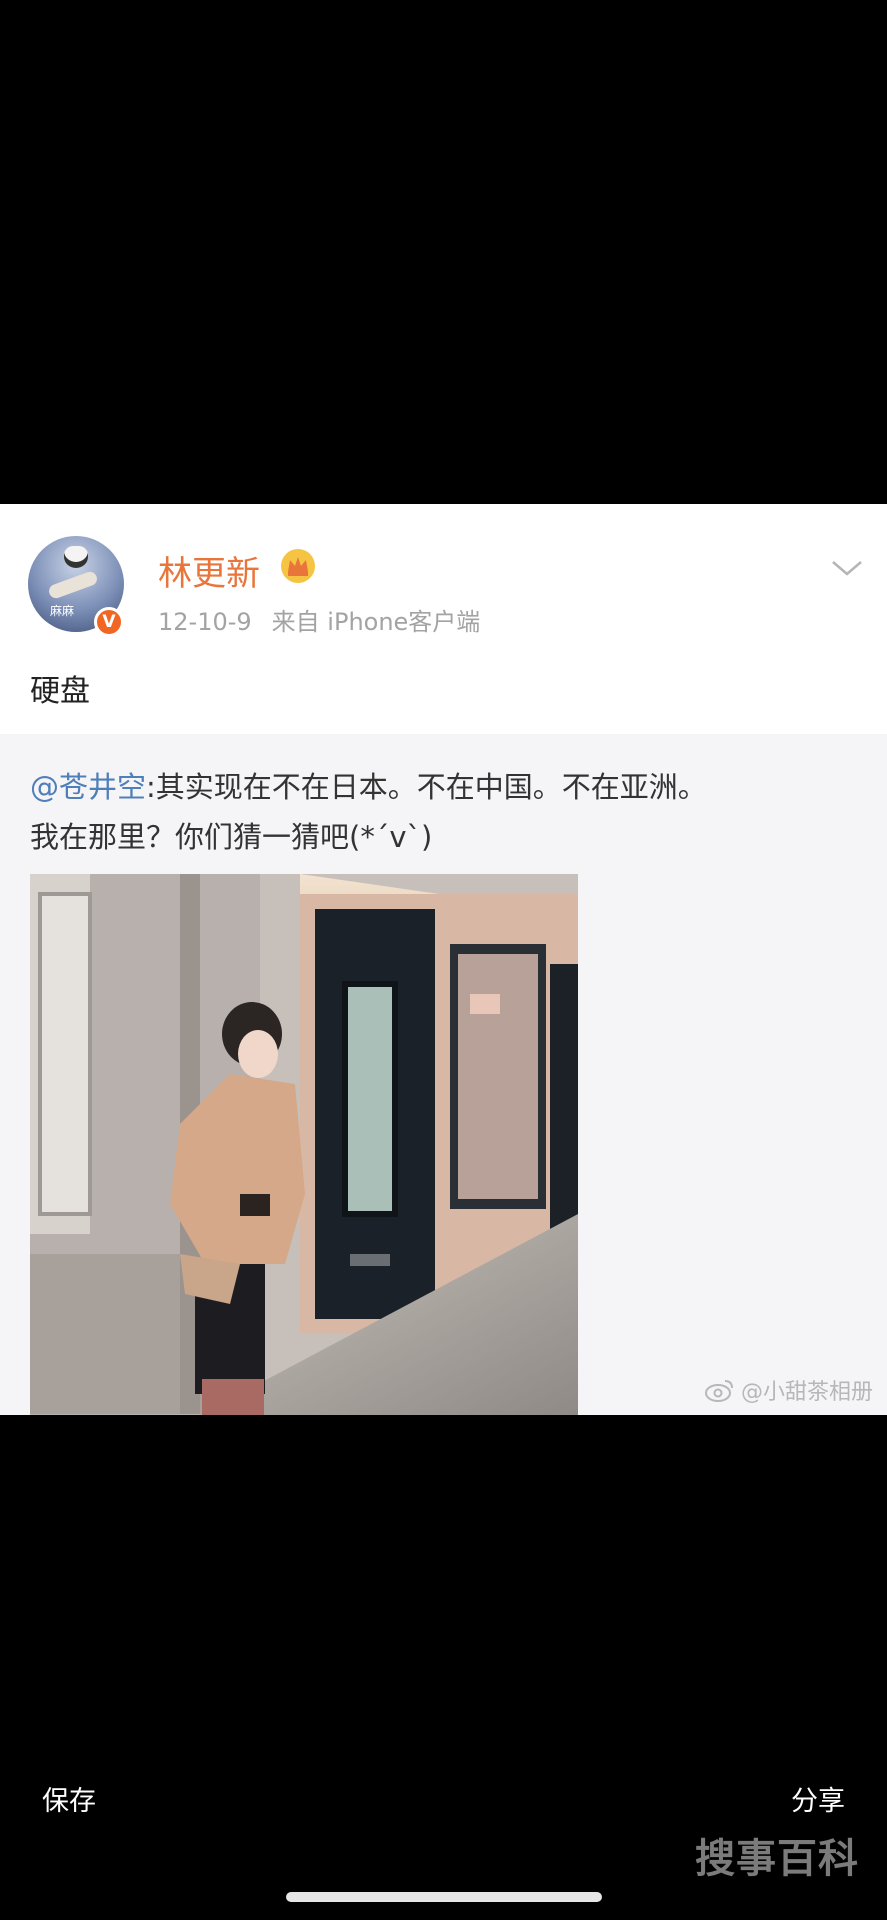 This screenshot has height=1920, width=887. What do you see at coordinates (60, 691) in the screenshot?
I see `post-text: 硬盘` at bounding box center [60, 691].